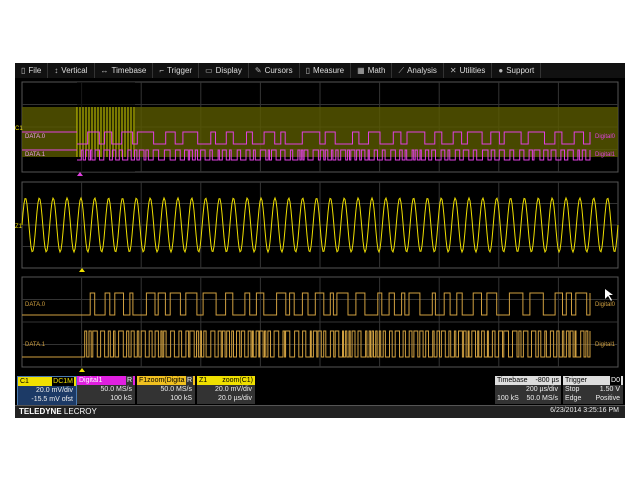  Describe the element at coordinates (143, 380) in the screenshot. I see `channel-name: F1` at that location.